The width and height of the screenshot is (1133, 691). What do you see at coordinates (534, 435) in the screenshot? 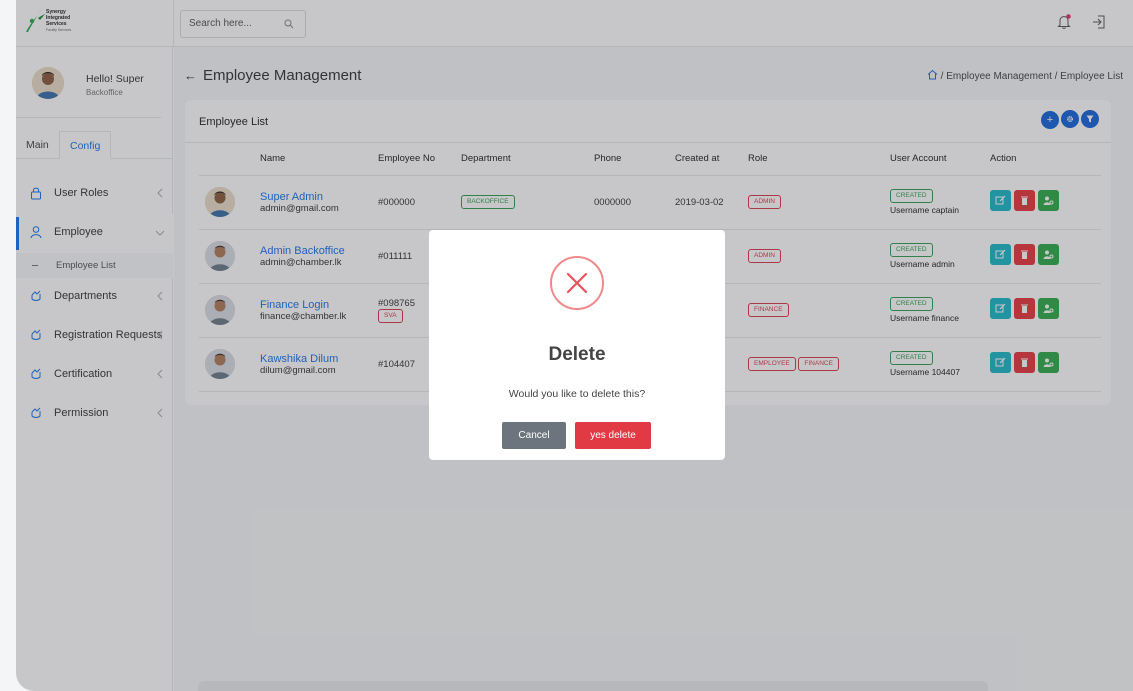
I see `cancel-button: Cancel` at bounding box center [534, 435].